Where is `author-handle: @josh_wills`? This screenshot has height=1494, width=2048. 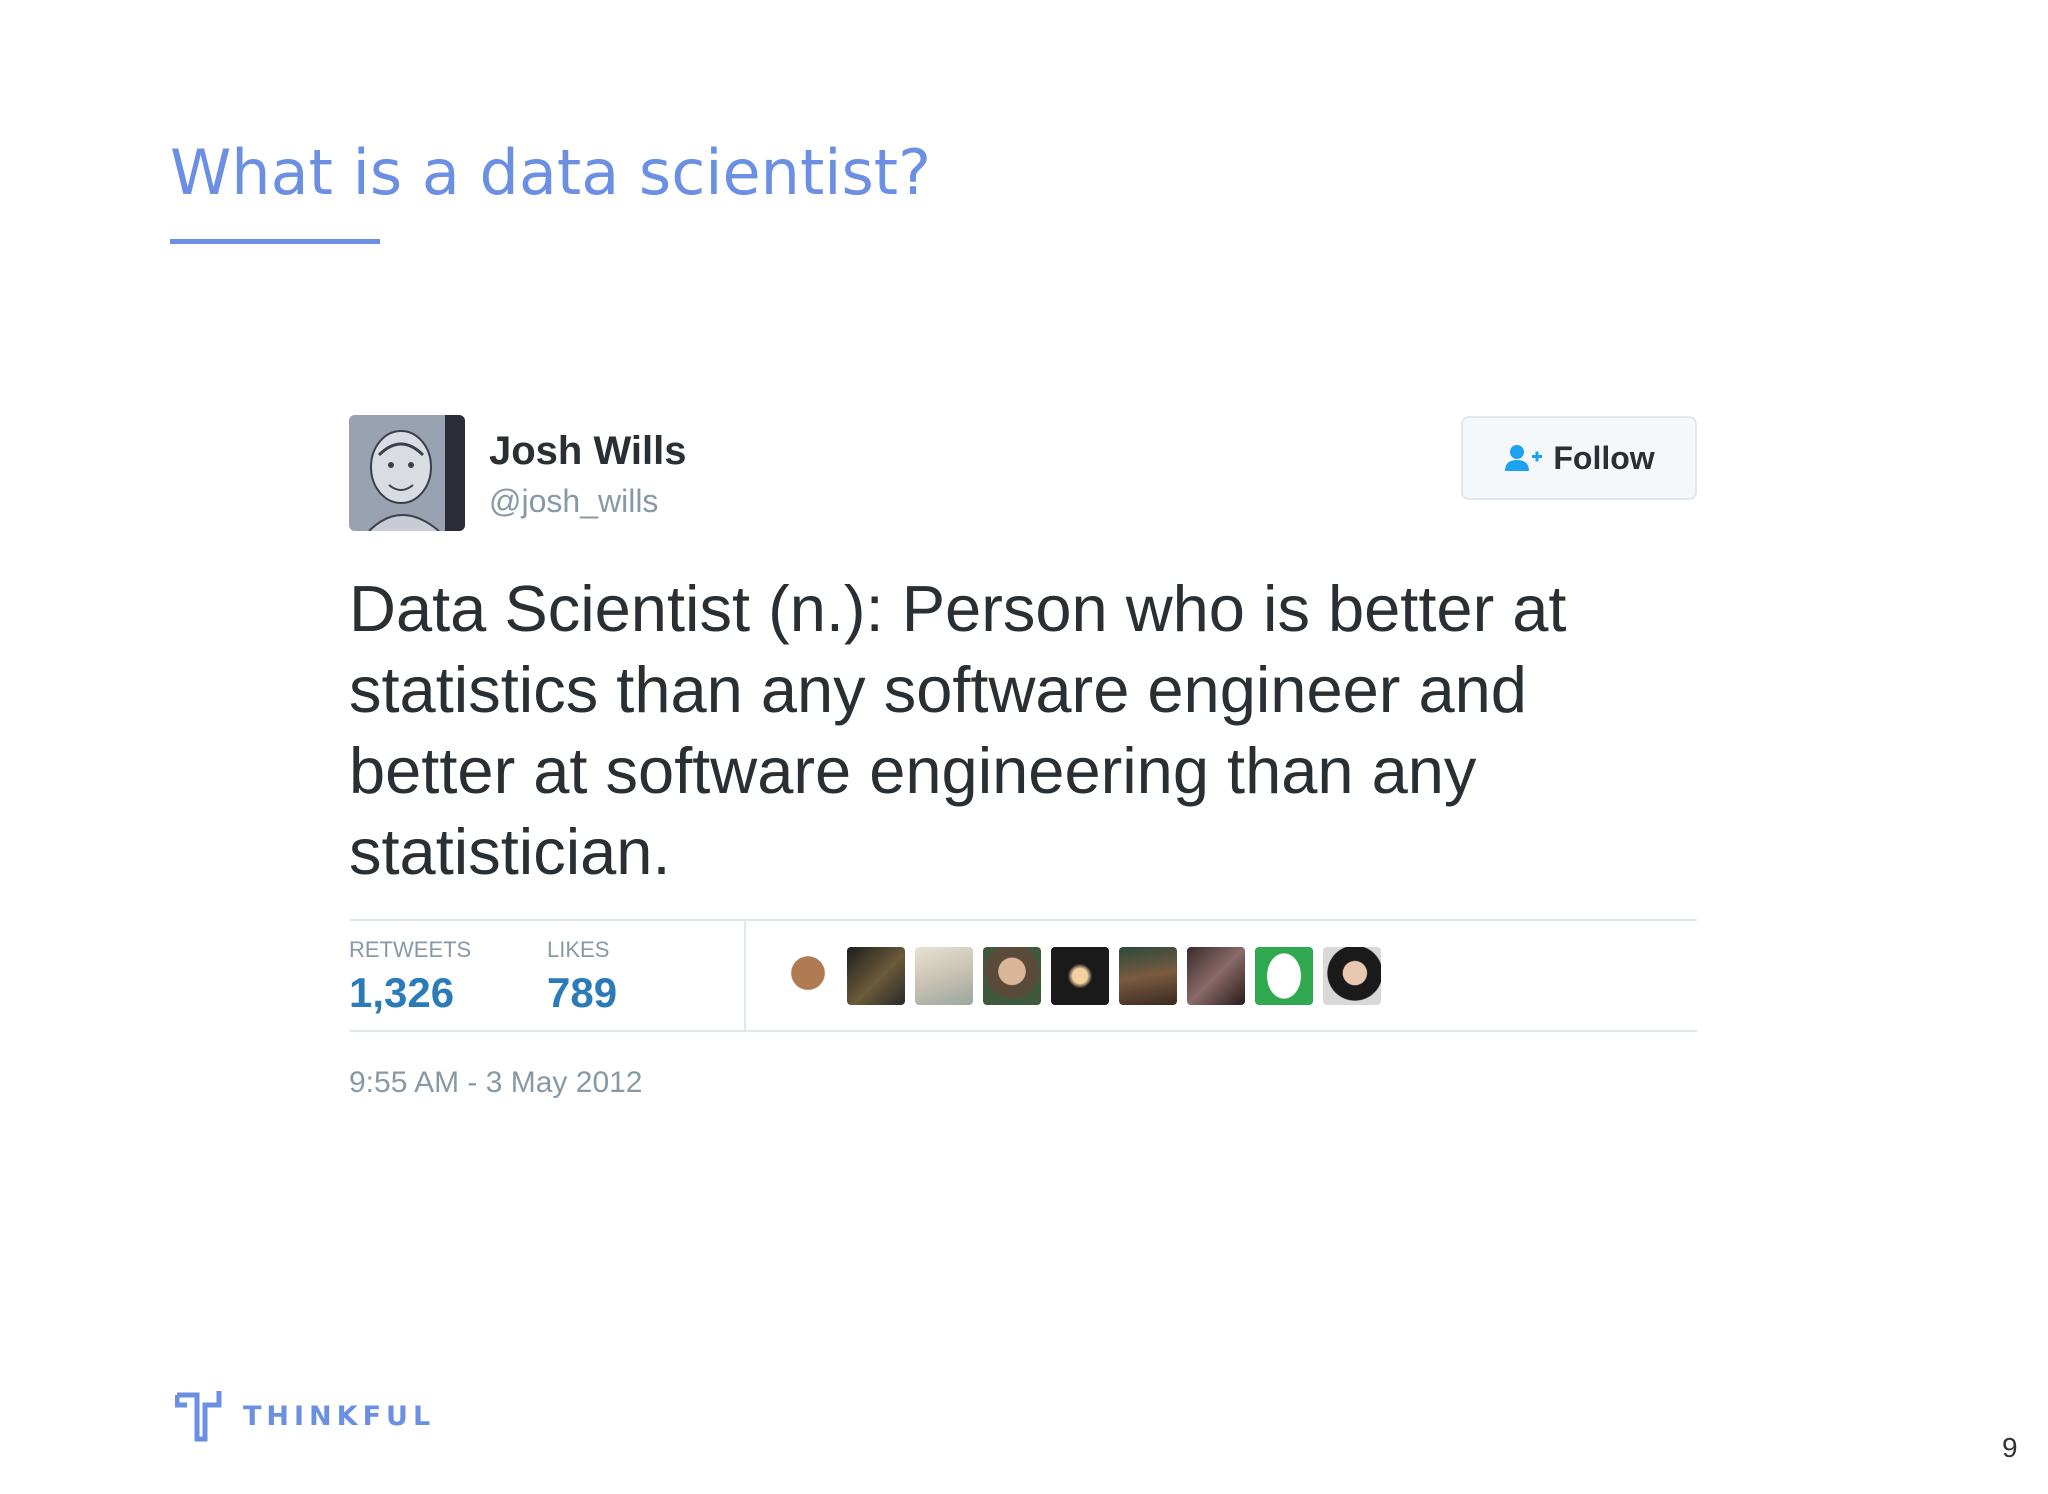 author-handle: @josh_wills is located at coordinates (573, 501).